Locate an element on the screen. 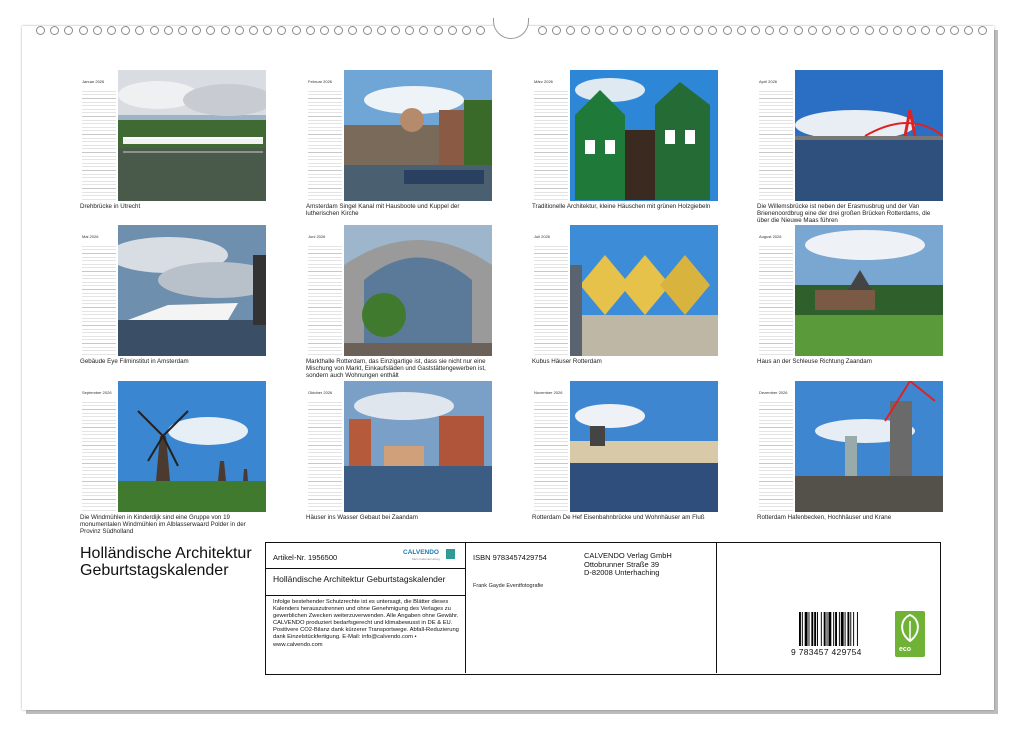  month-label: Januar 2026 is located at coordinates (93, 81).